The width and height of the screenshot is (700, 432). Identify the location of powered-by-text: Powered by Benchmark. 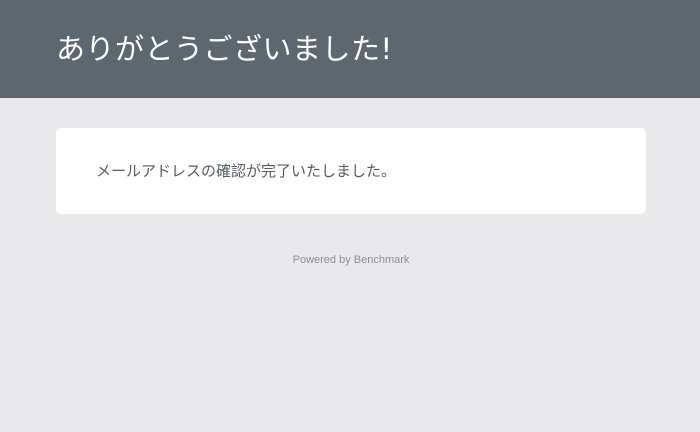
(351, 260).